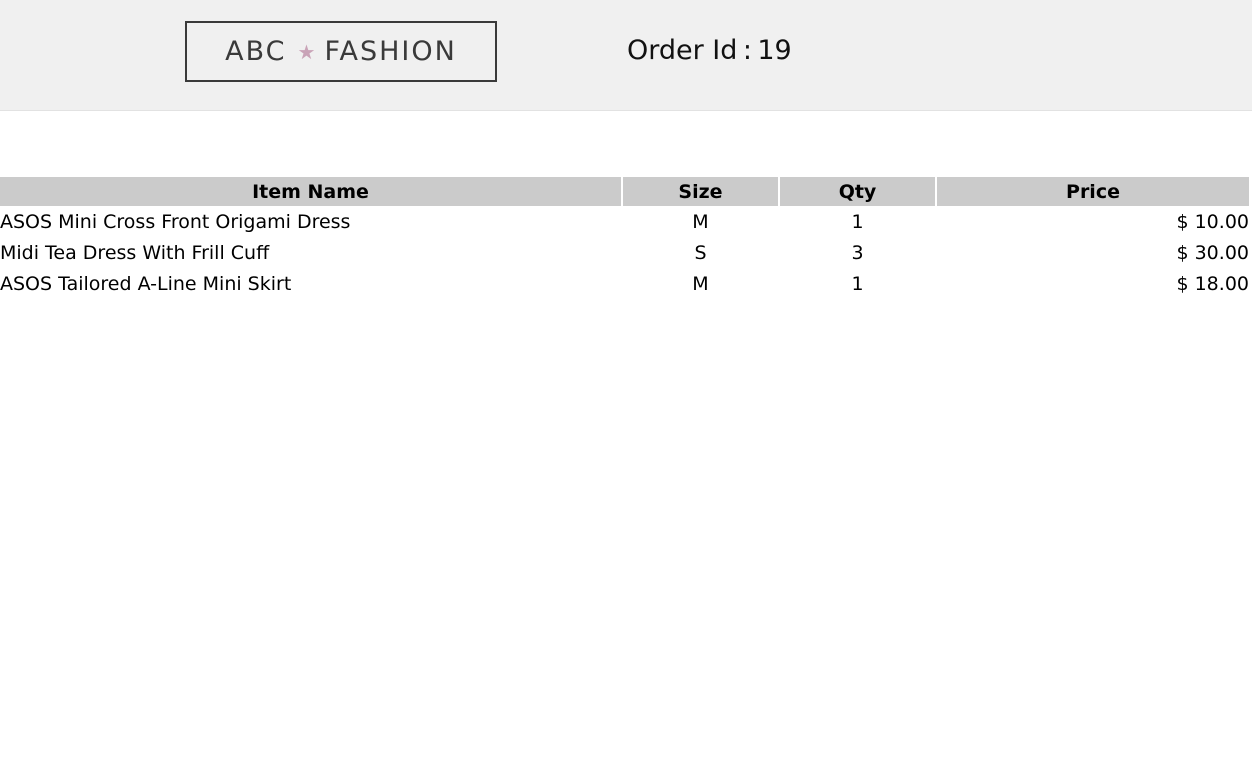  I want to click on order-id-value: 19, so click(774, 50).